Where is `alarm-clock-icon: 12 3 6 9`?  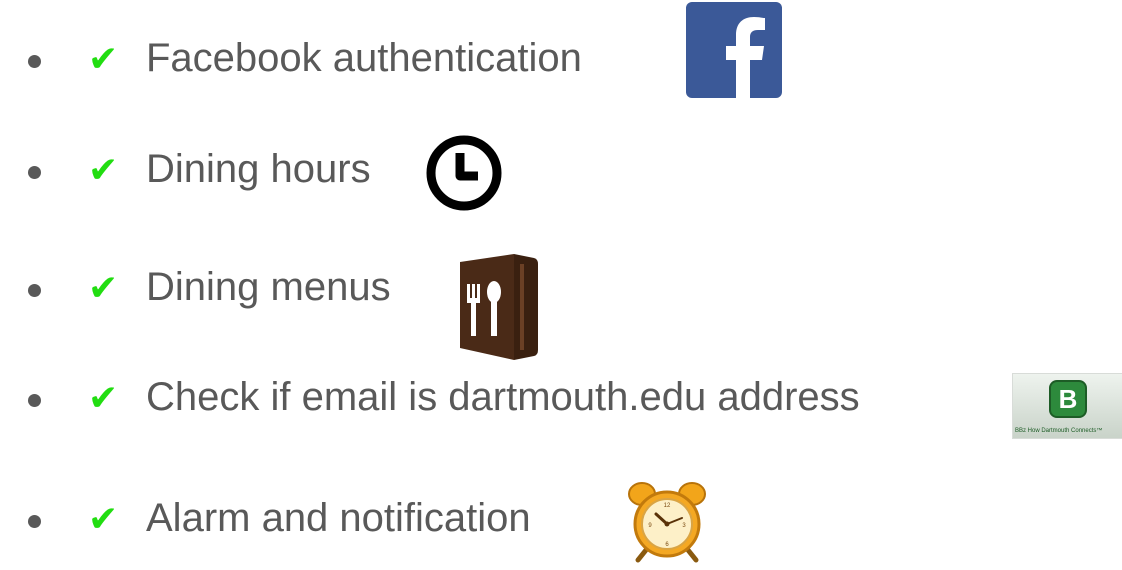 alarm-clock-icon: 12 3 6 9 is located at coordinates (667, 522).